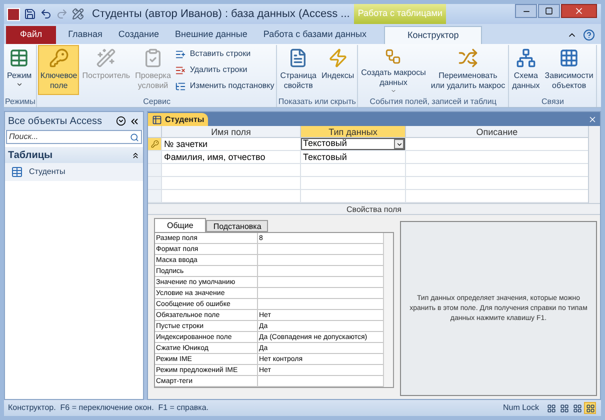 The width and height of the screenshot is (605, 420). Describe the element at coordinates (230, 144) in the screenshot. I see `table-cell: № зачетки` at that location.